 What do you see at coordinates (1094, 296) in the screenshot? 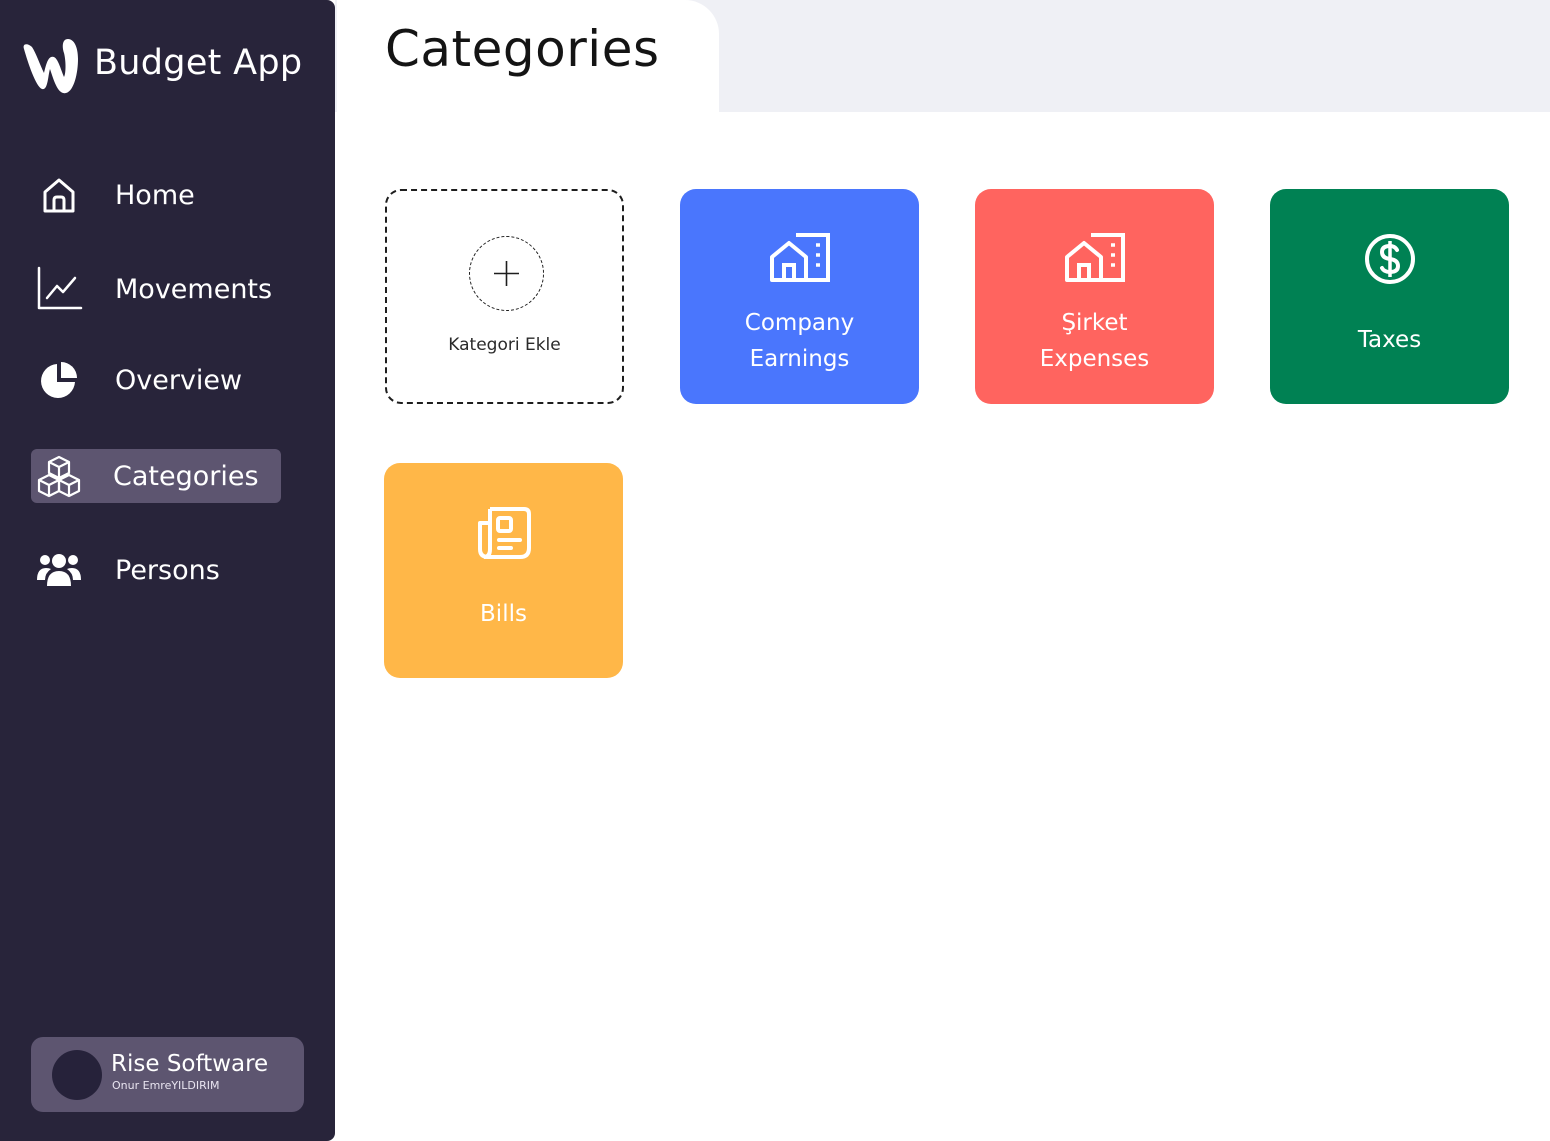
I see `category-card-sirket-expenses: Şirket Expenses` at bounding box center [1094, 296].